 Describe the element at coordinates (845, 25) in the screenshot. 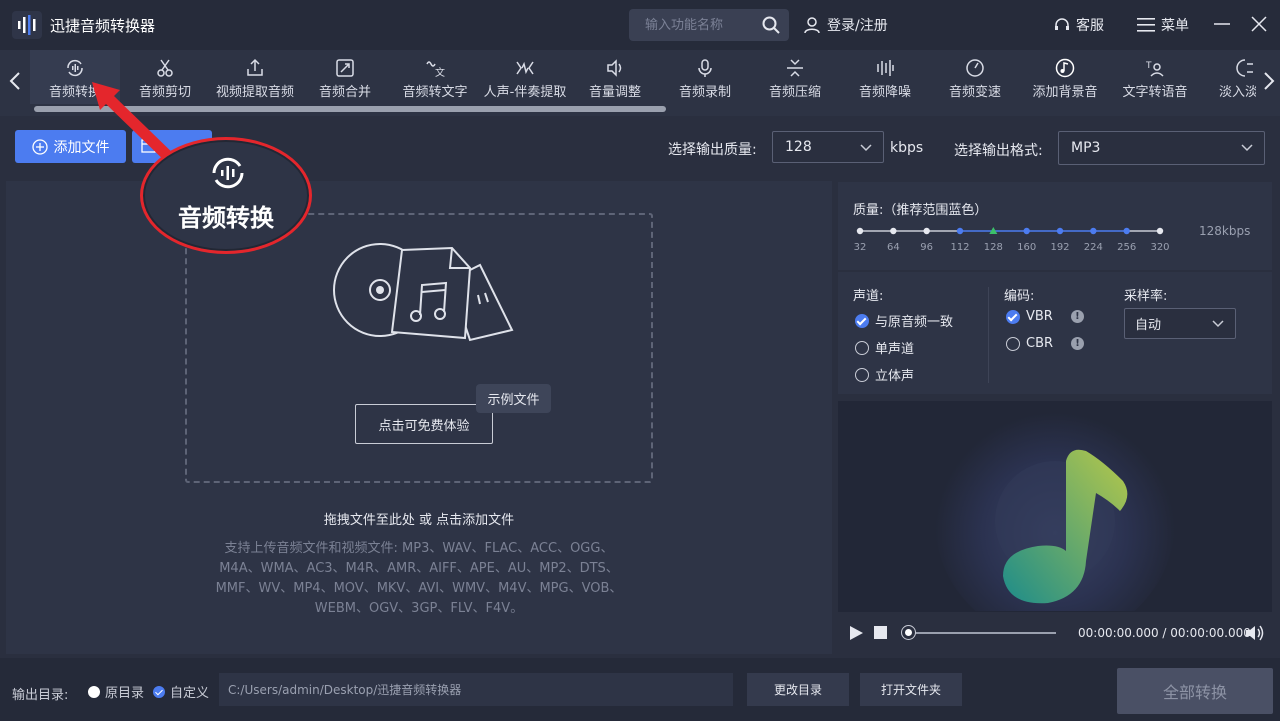

I see `login-button: 登录/注册` at that location.